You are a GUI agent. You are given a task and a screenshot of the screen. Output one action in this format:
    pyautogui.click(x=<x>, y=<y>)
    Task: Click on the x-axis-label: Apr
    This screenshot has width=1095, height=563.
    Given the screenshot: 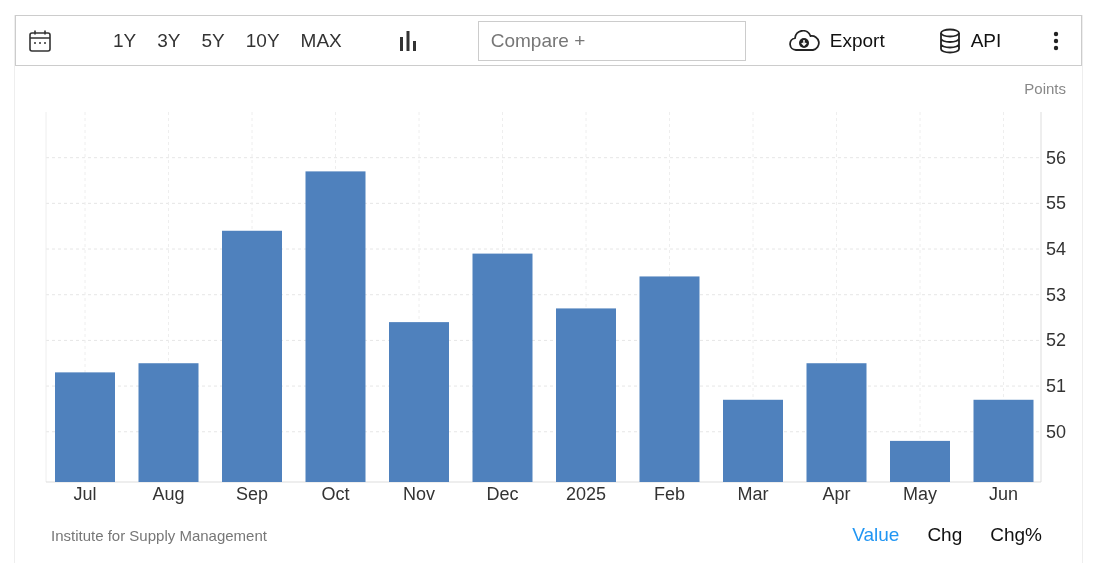 What is the action you would take?
    pyautogui.click(x=836, y=494)
    